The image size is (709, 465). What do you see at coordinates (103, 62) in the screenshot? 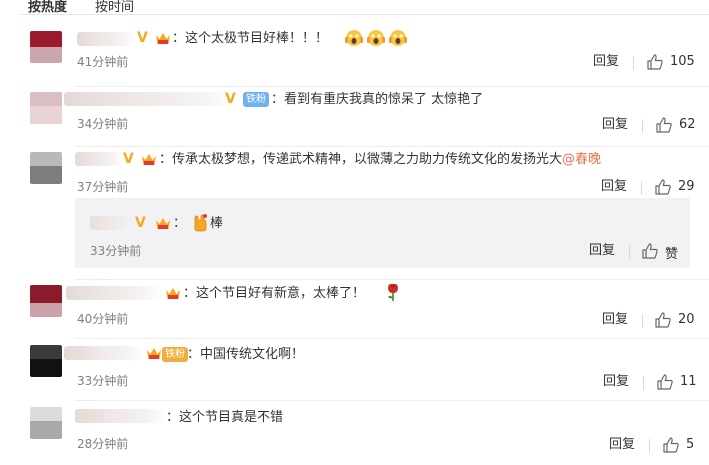
I see `comment-time: 41分钟前` at bounding box center [103, 62].